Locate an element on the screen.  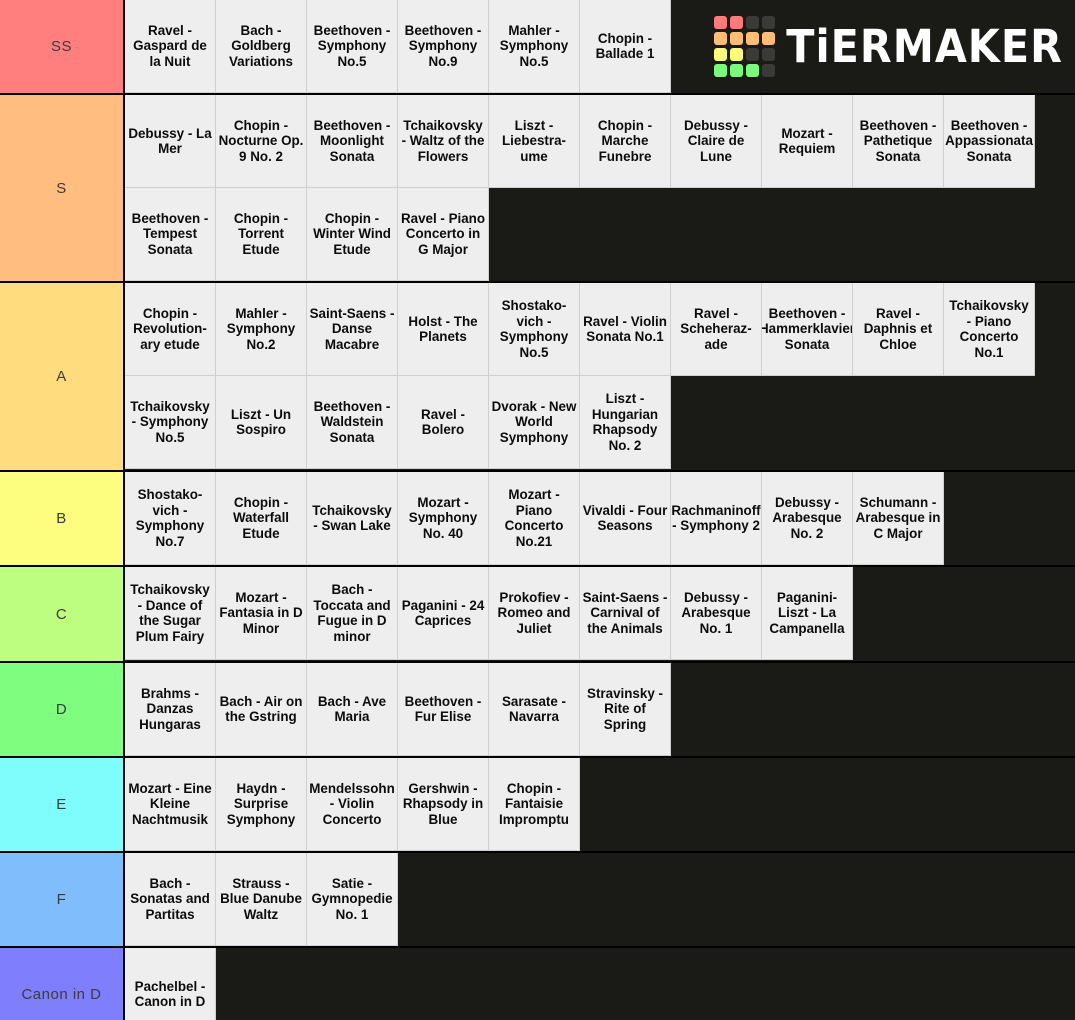
tier-label-f: F is located at coordinates (62, 899).